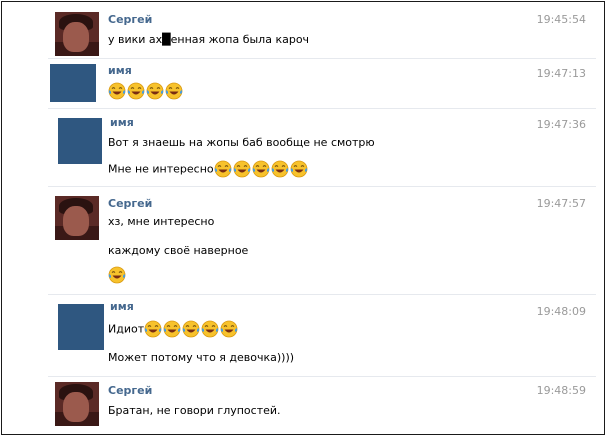 This screenshot has height=438, width=608. Describe the element at coordinates (194, 410) in the screenshot. I see `message-text: Братан, не говори глупостей.` at that location.